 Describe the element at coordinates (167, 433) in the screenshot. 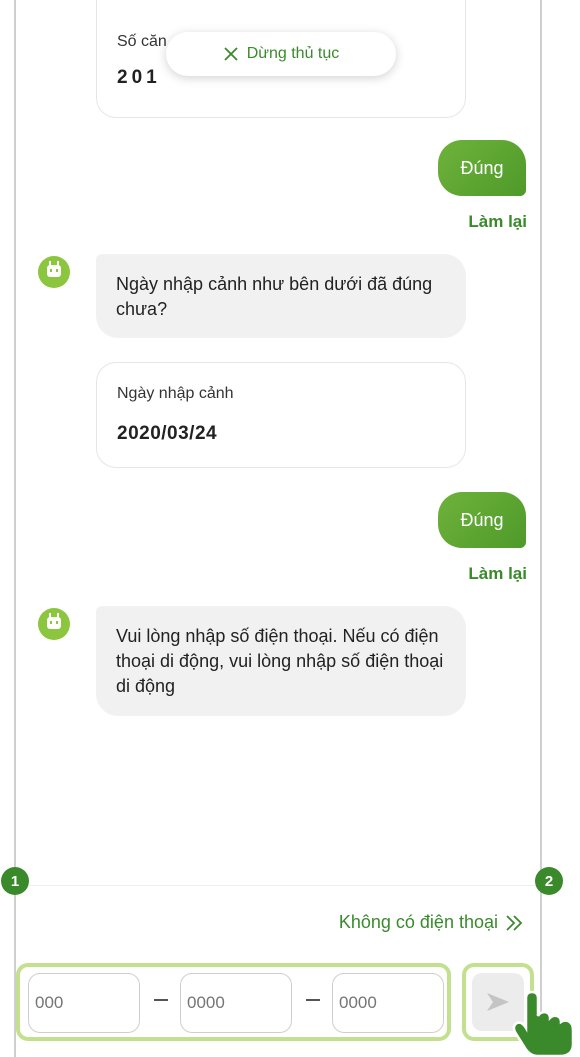

I see `entry-date-value: 2020/03/24` at that location.